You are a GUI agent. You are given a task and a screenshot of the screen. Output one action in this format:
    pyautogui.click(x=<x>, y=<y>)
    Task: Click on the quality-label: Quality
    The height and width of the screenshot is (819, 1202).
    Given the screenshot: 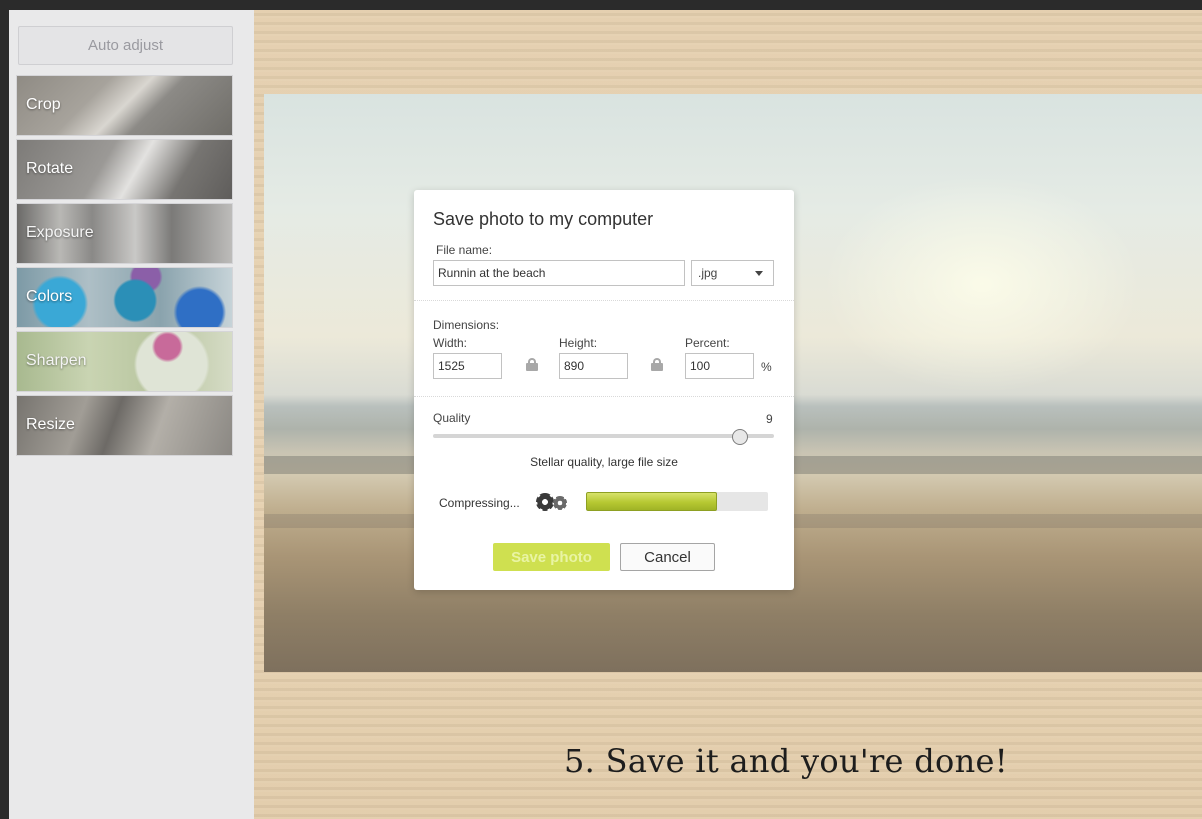 What is the action you would take?
    pyautogui.click(x=452, y=418)
    